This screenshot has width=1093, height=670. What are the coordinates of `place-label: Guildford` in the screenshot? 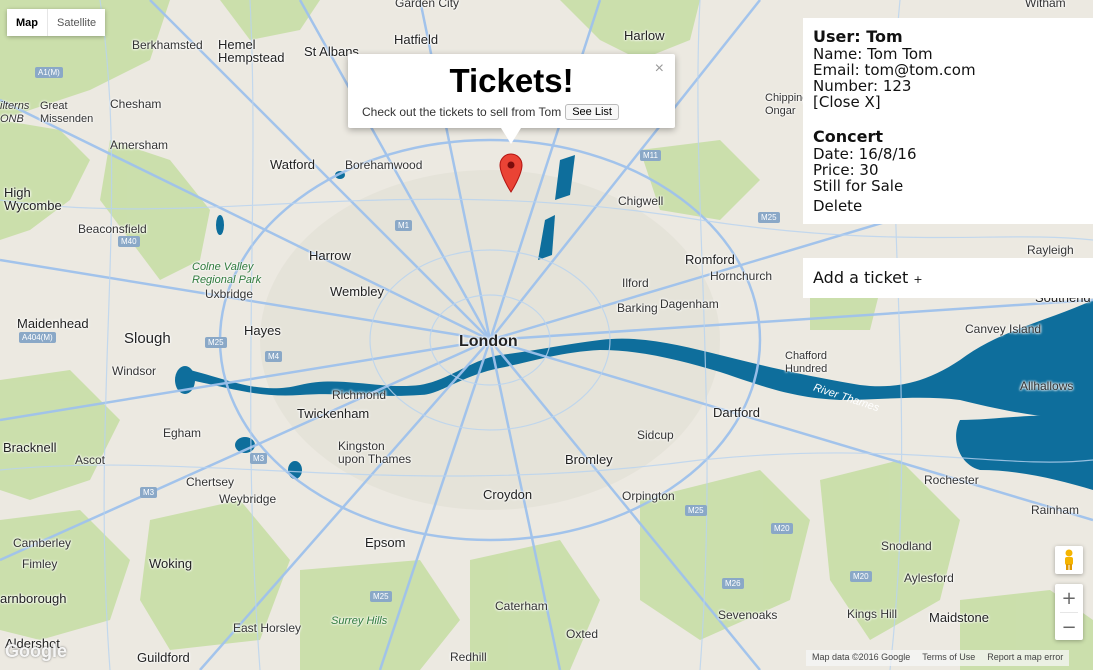 It's located at (163, 657).